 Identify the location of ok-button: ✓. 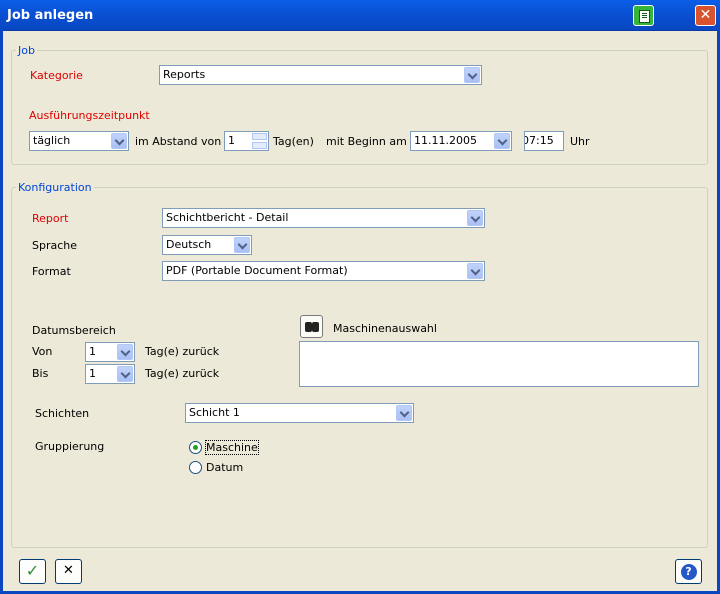
(32, 571).